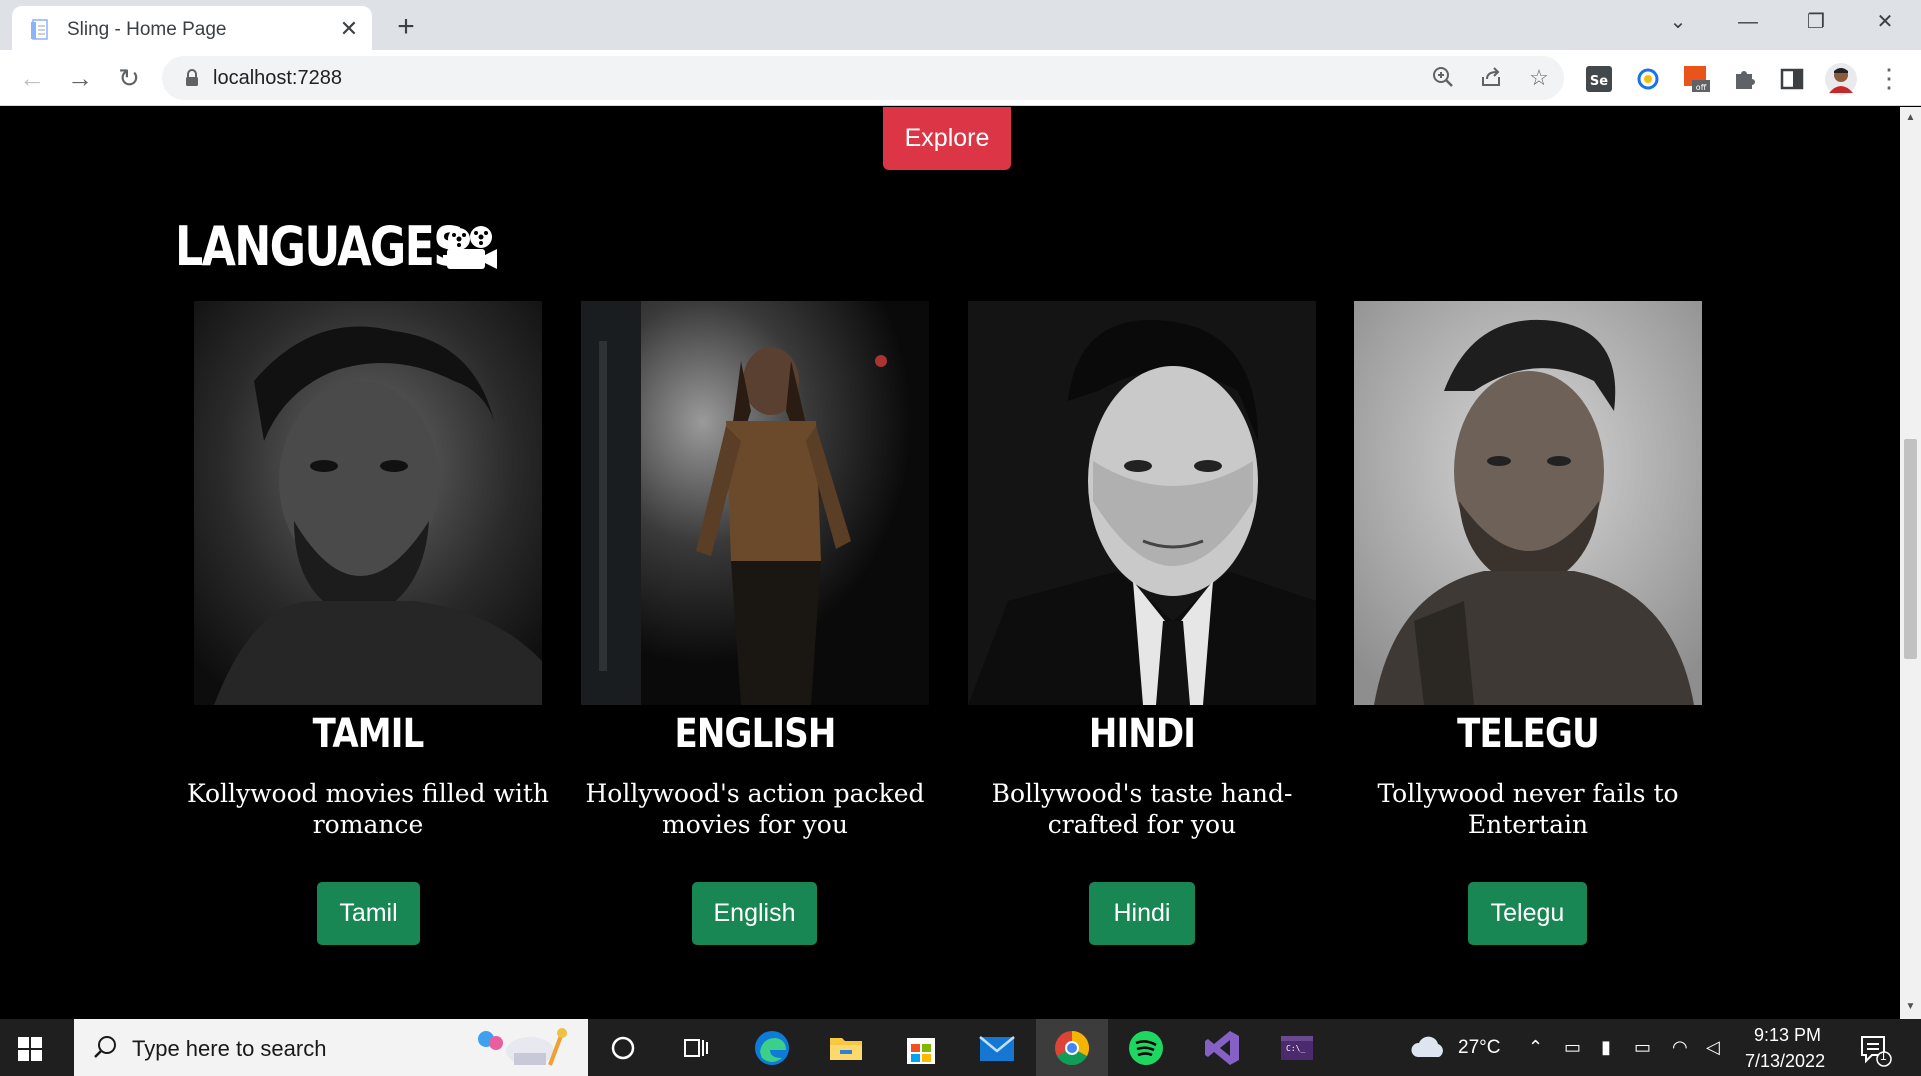 This screenshot has width=1921, height=1076. What do you see at coordinates (1889, 78) in the screenshot?
I see `browser-menu-icon: ⋮` at bounding box center [1889, 78].